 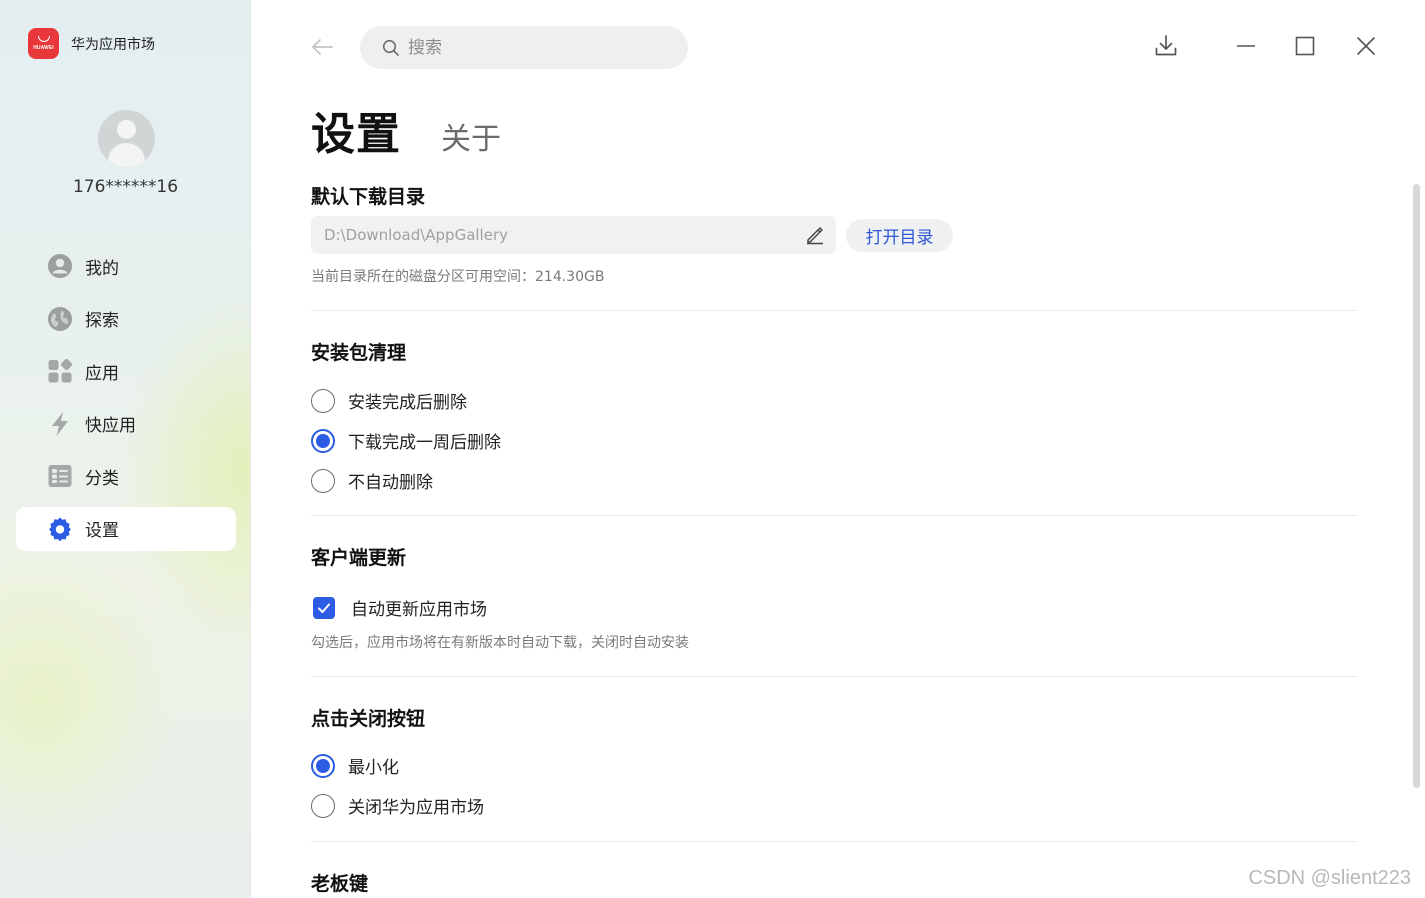 I want to click on checkmark-icon, so click(x=324, y=608).